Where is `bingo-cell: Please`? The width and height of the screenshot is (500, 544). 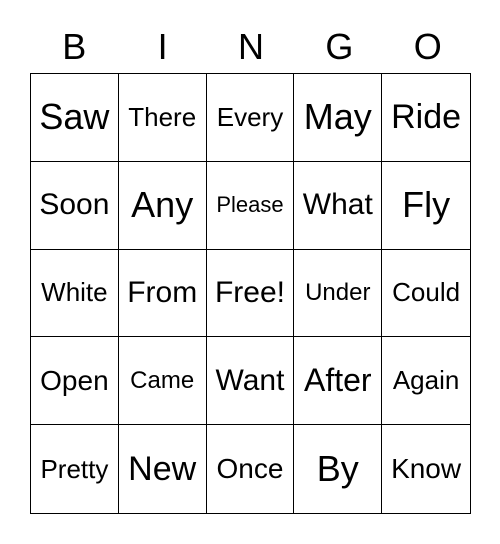
bingo-cell: Please is located at coordinates (250, 205).